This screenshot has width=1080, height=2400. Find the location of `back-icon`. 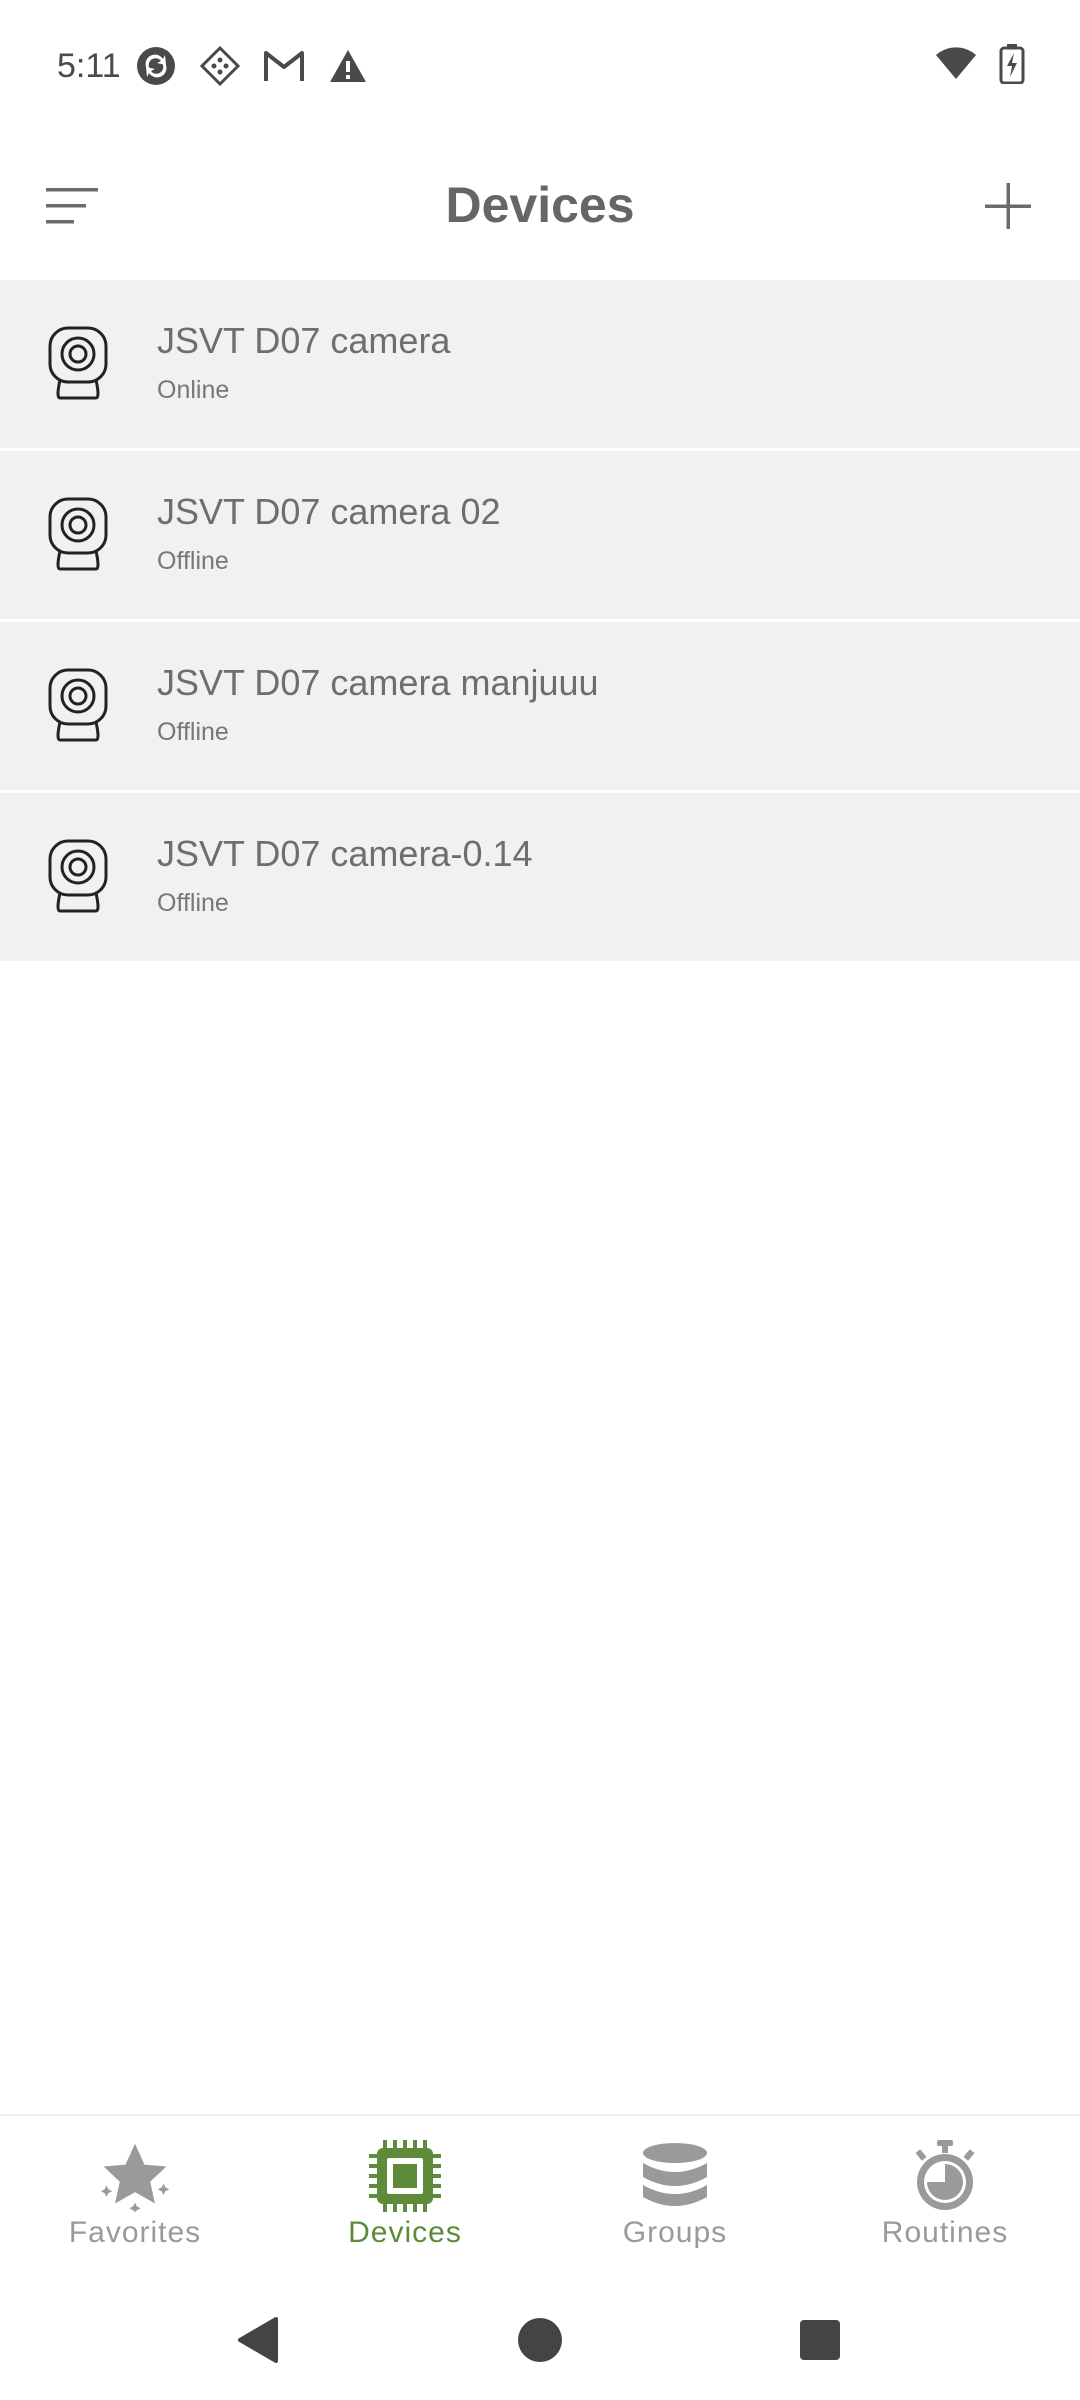

back-icon is located at coordinates (258, 2340).